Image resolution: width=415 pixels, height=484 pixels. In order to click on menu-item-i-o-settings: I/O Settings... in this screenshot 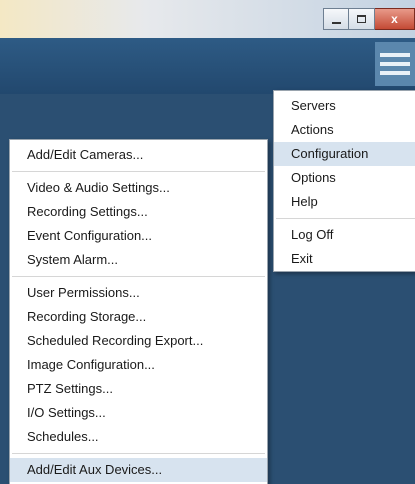, I will do `click(138, 413)`.